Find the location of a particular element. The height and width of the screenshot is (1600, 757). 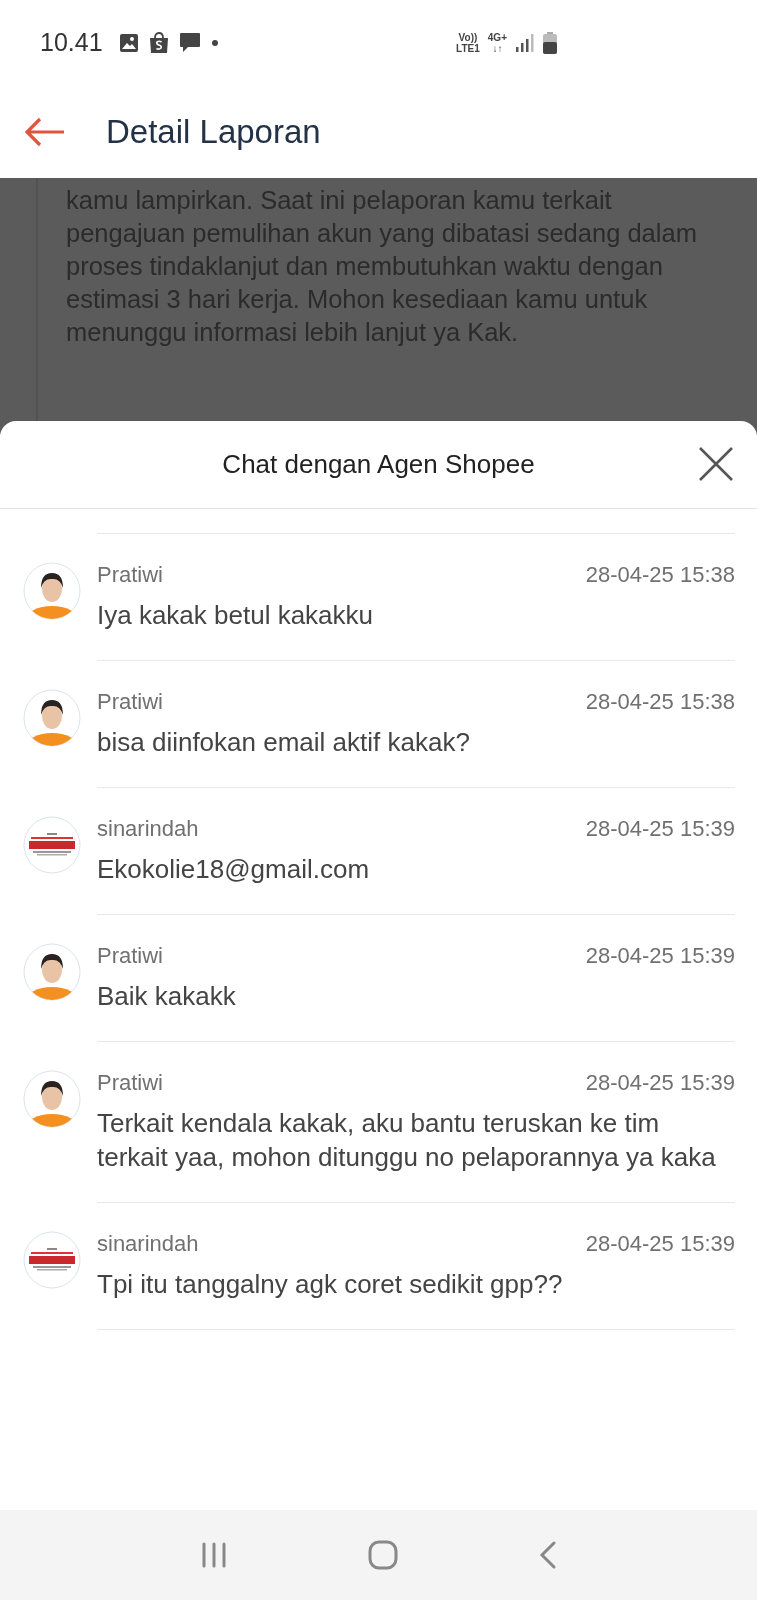

network-label: 4G+ is located at coordinates (497, 37).